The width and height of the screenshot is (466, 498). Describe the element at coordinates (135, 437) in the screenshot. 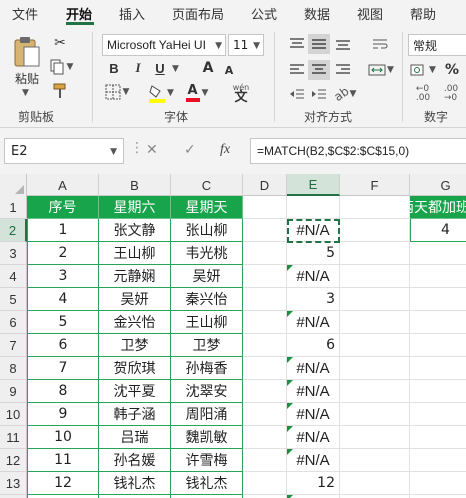

I see `table-cell-saturday: 吕瑞` at that location.